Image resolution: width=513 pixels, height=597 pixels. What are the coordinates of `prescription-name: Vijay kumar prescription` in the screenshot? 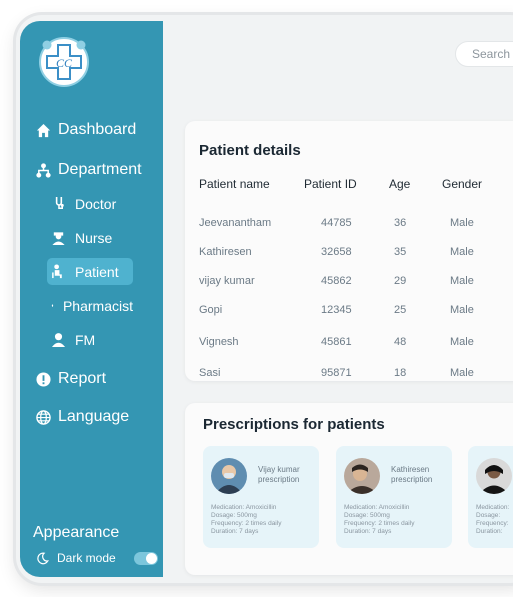 It's located at (279, 474).